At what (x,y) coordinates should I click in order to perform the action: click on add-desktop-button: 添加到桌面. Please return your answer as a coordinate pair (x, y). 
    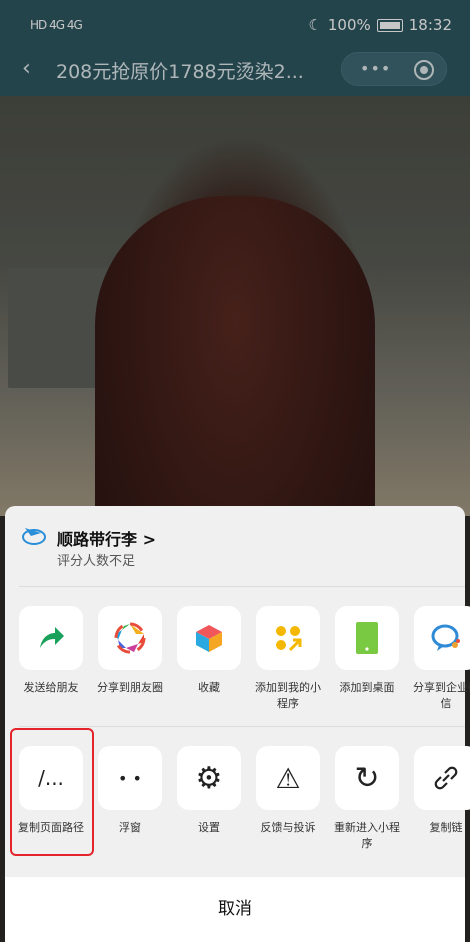
    Looking at the image, I should click on (367, 651).